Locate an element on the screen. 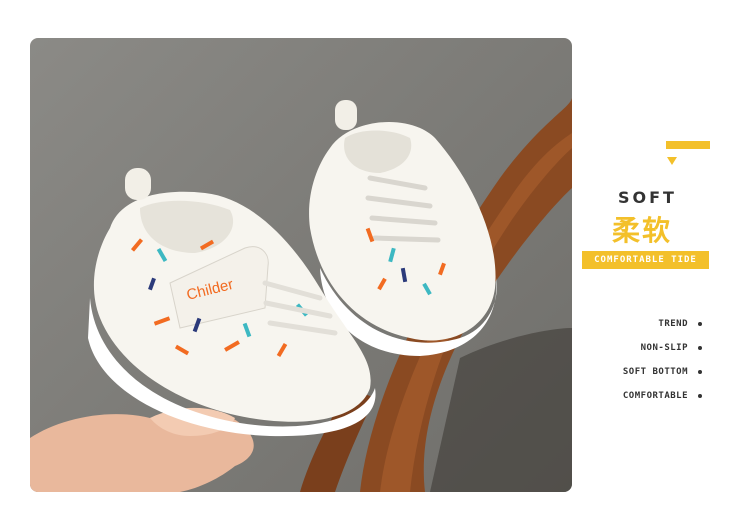  feature-item: SOFT BOTTOM is located at coordinates (642, 372).